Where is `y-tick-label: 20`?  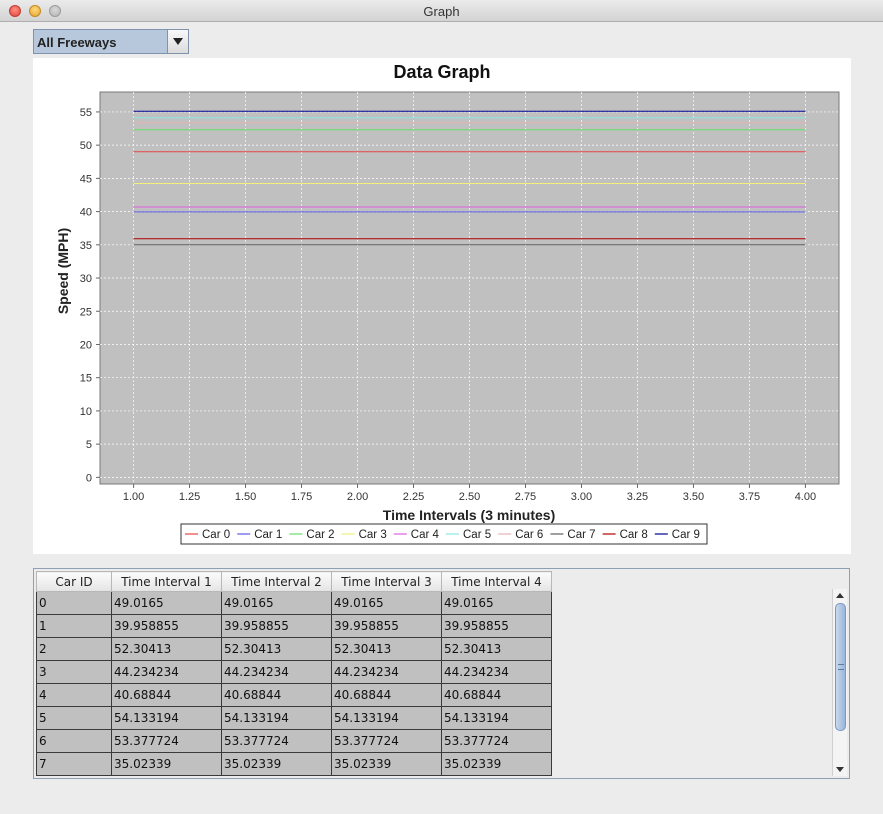 y-tick-label: 20 is located at coordinates (86, 345).